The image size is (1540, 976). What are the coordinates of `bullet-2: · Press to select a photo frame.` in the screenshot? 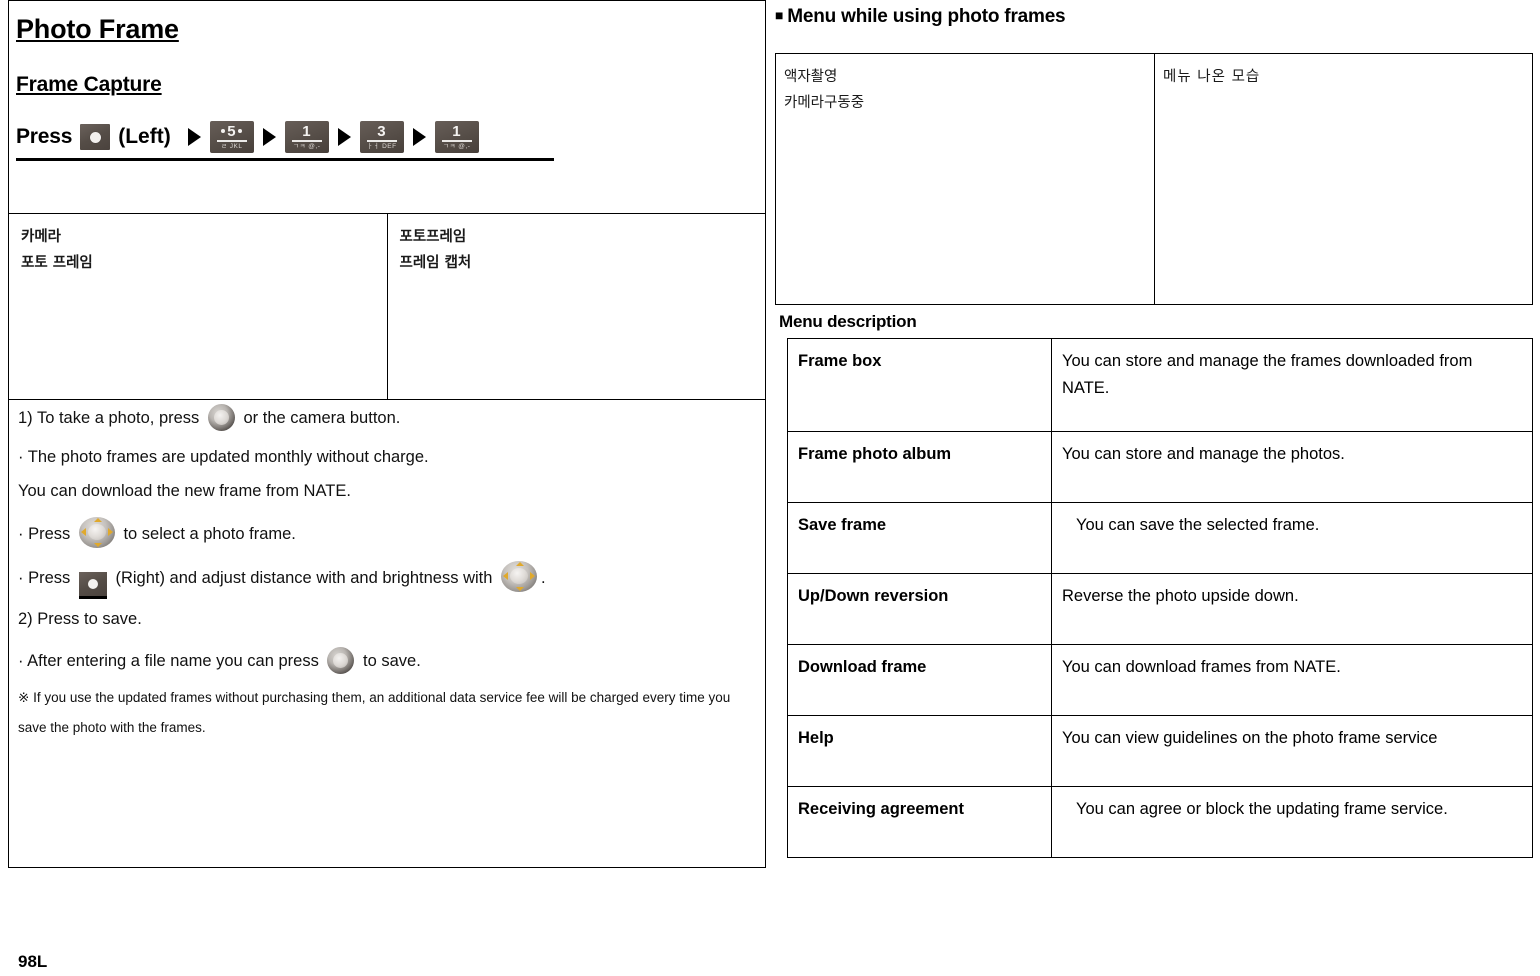 It's located at (386, 534).